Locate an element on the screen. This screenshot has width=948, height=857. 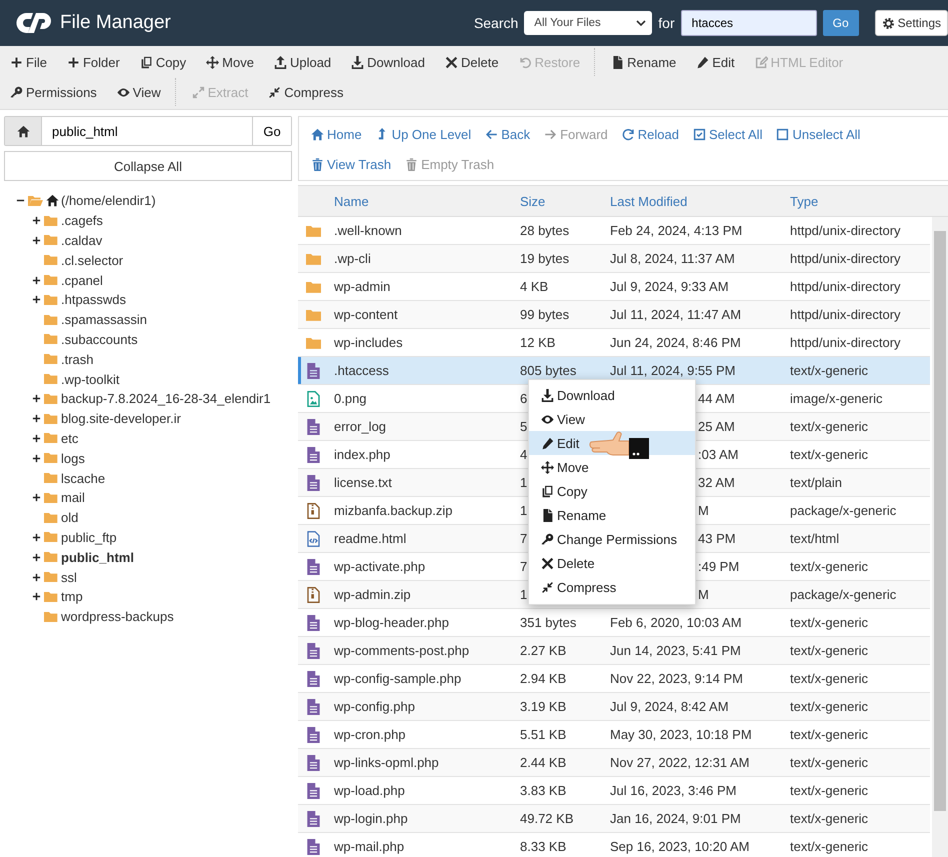
table-cell: 8.33 KB is located at coordinates (543, 846).